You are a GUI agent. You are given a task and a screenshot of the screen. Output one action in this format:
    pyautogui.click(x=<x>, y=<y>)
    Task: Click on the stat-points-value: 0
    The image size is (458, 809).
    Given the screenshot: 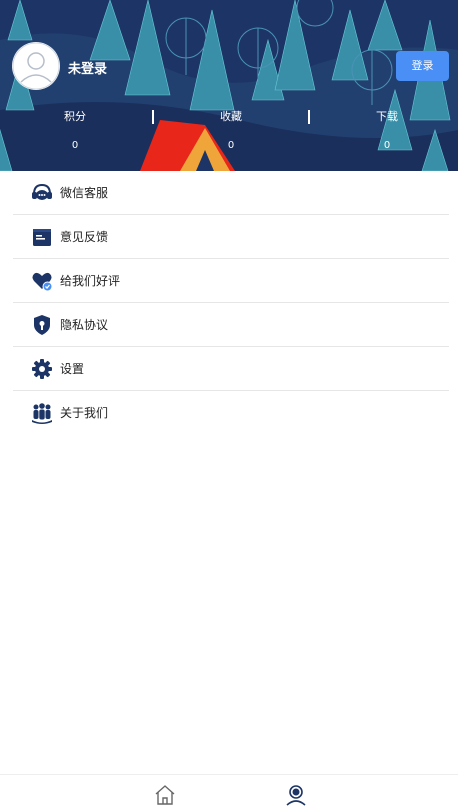 What is the action you would take?
    pyautogui.click(x=75, y=145)
    